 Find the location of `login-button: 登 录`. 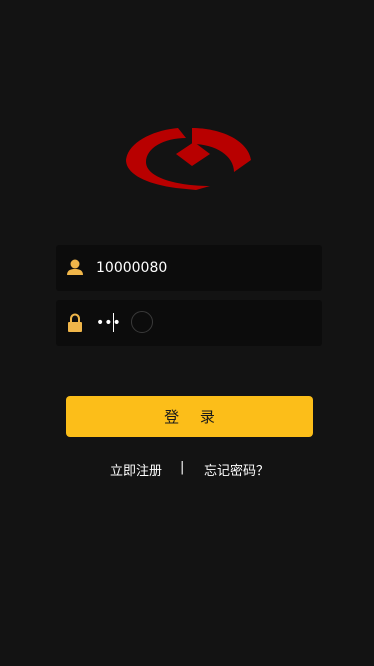

login-button: 登 录 is located at coordinates (189, 416).